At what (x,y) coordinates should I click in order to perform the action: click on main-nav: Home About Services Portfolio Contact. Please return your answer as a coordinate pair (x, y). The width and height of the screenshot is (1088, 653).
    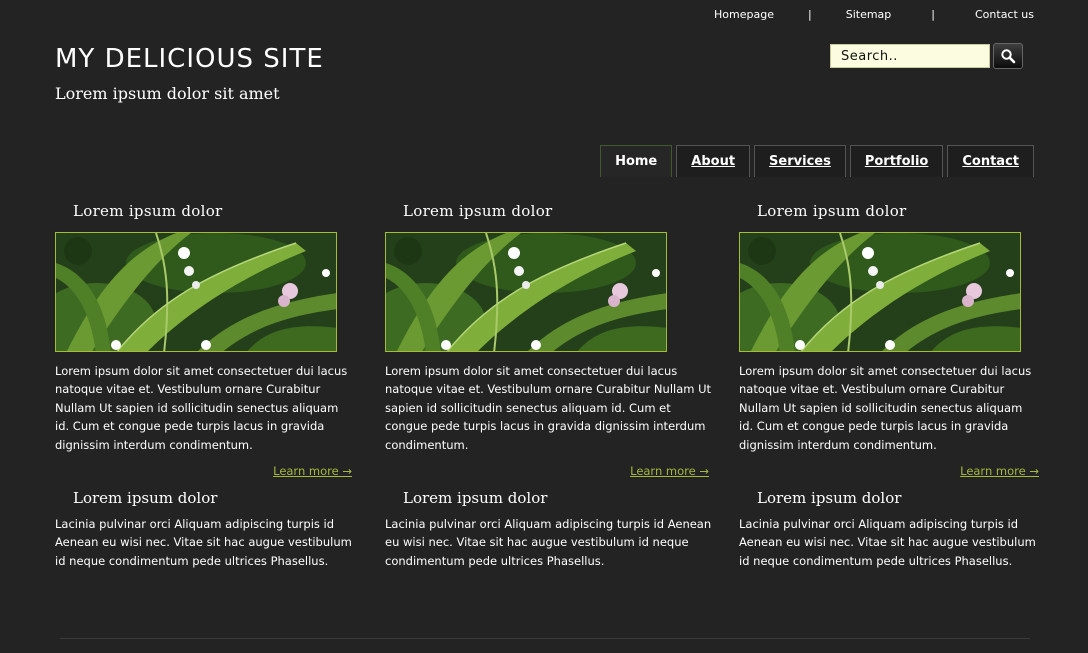
    Looking at the image, I should click on (815, 161).